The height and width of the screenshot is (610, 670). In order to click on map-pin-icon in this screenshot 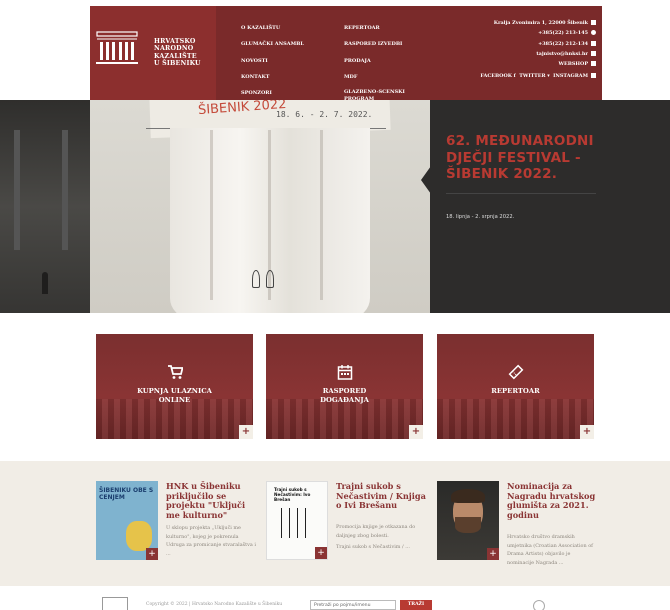, I will do `click(593, 22)`.